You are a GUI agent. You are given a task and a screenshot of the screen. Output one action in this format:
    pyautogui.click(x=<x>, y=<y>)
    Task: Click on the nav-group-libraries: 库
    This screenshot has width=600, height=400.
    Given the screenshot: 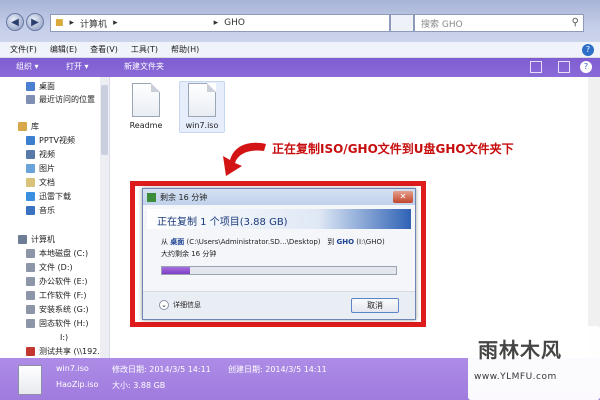 What is the action you would take?
    pyautogui.click(x=28, y=126)
    